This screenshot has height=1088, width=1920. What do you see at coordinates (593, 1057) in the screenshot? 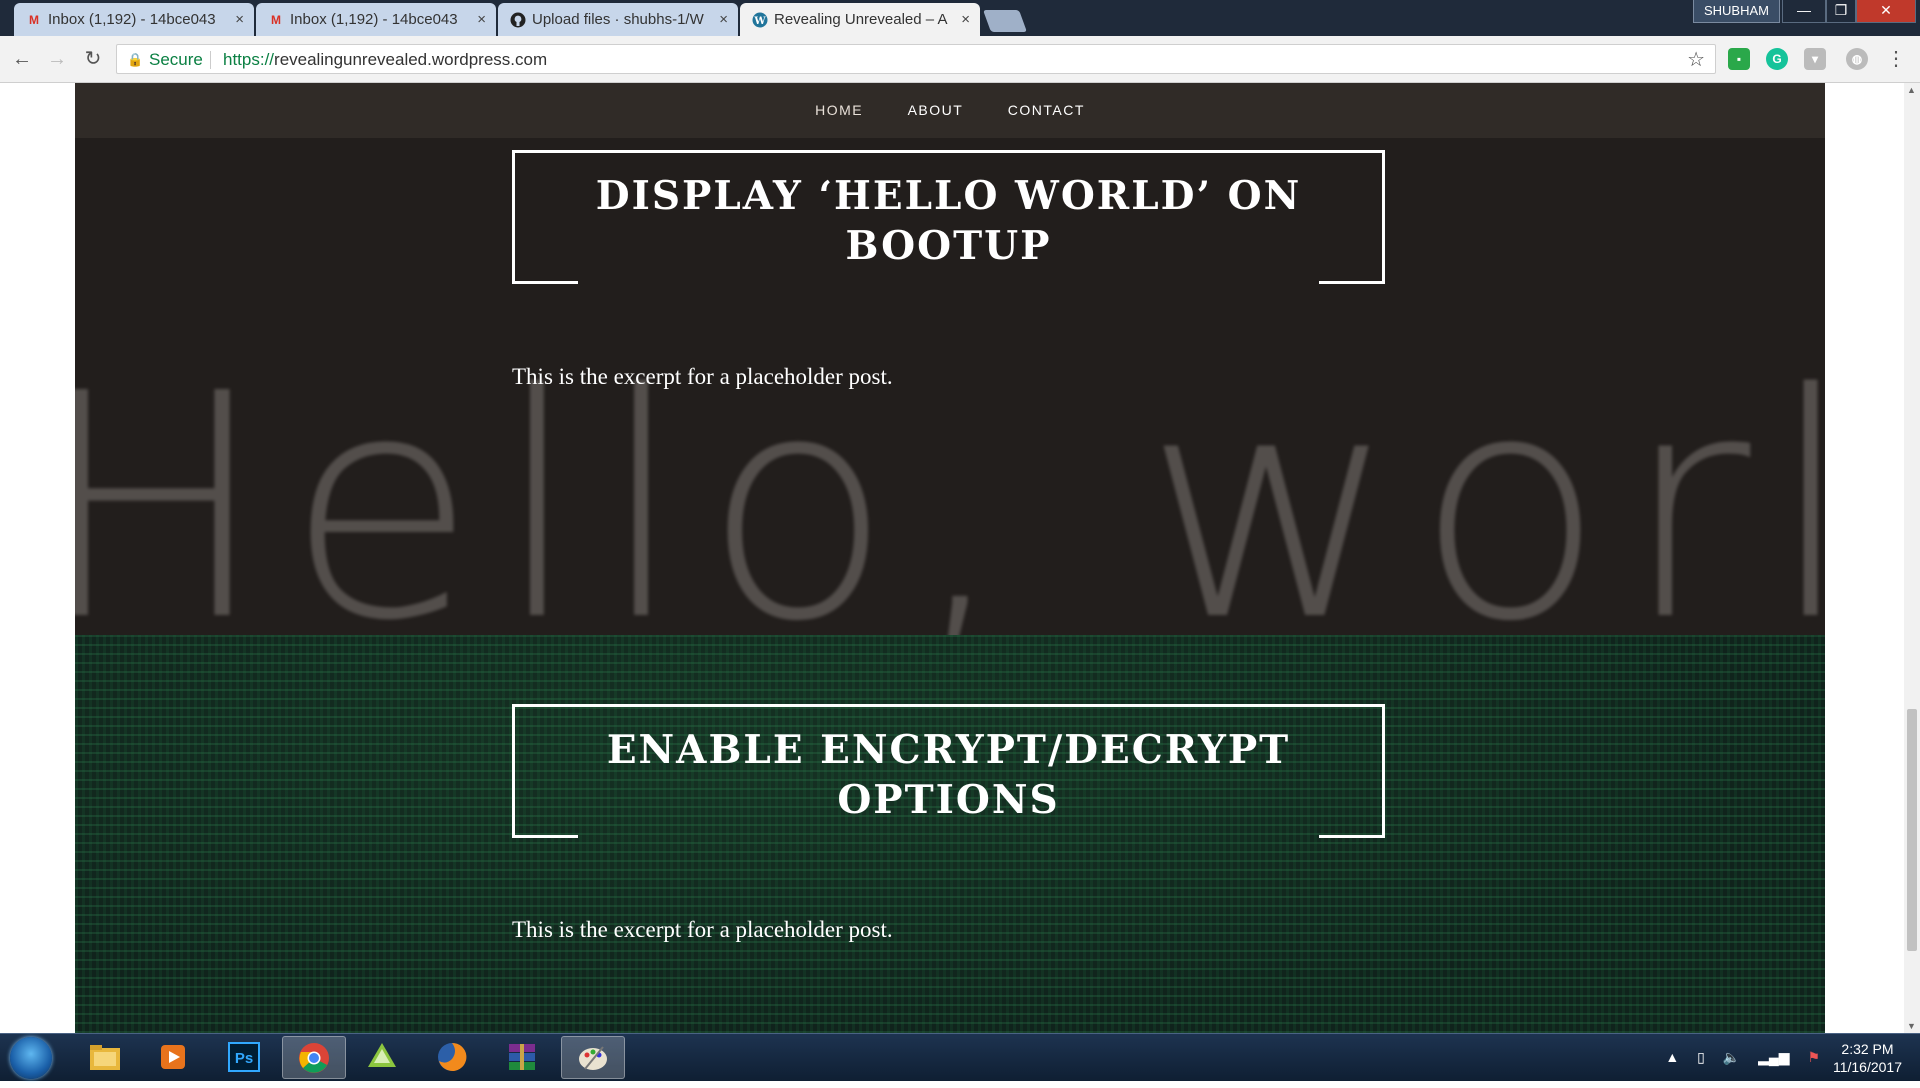
I see `paint-icon` at bounding box center [593, 1057].